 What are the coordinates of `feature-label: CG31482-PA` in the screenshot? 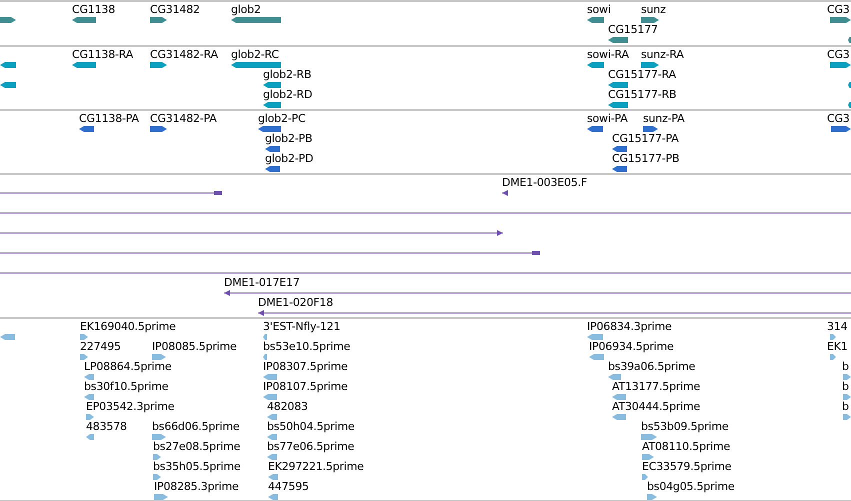 It's located at (183, 118).